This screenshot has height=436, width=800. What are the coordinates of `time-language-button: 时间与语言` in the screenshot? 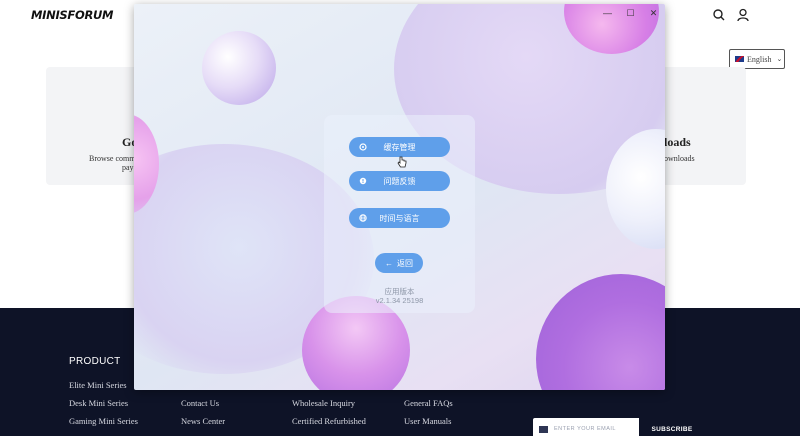 It's located at (399, 218).